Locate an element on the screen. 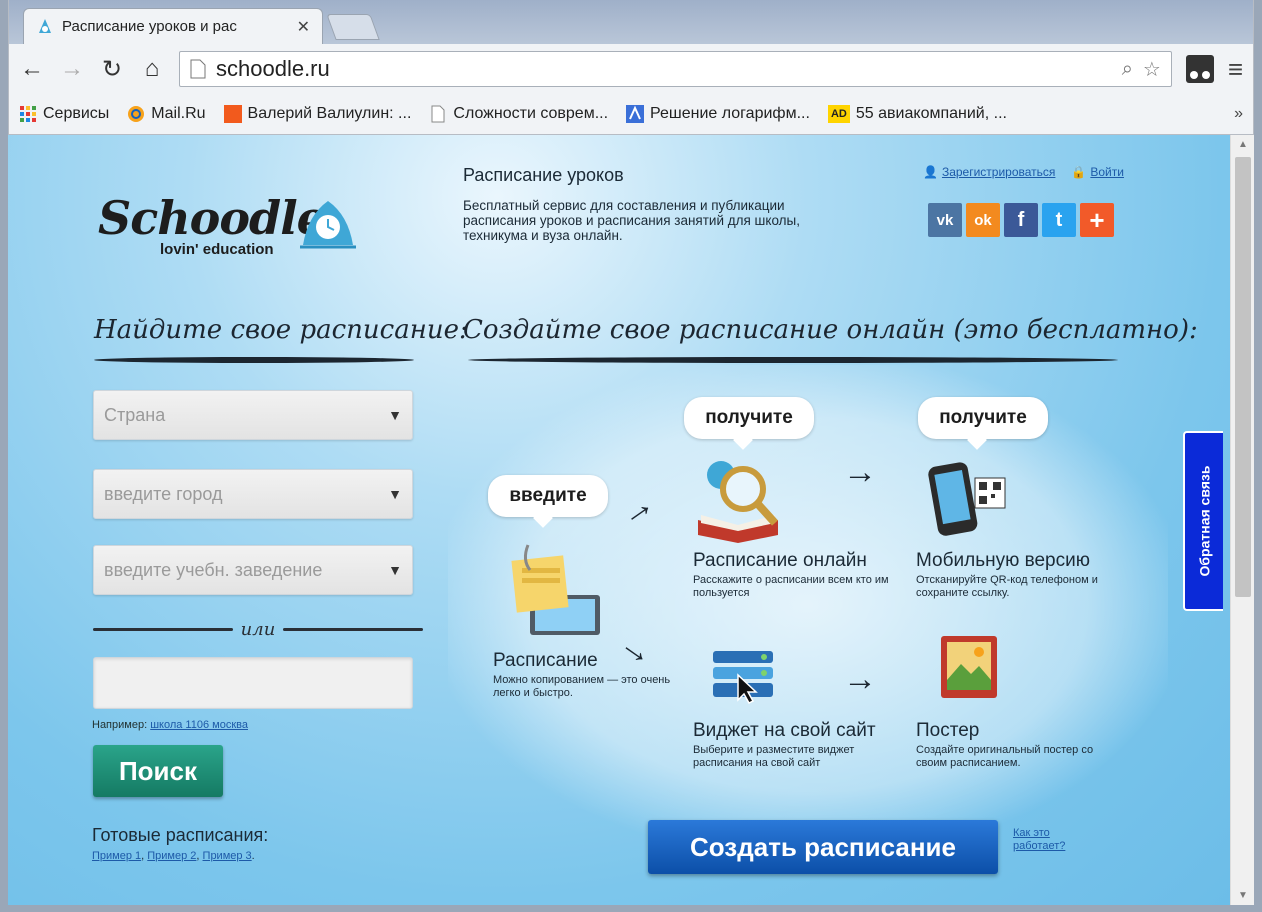 The image size is (1262, 912). feedback-tab: Обратная связь is located at coordinates (1203, 521).